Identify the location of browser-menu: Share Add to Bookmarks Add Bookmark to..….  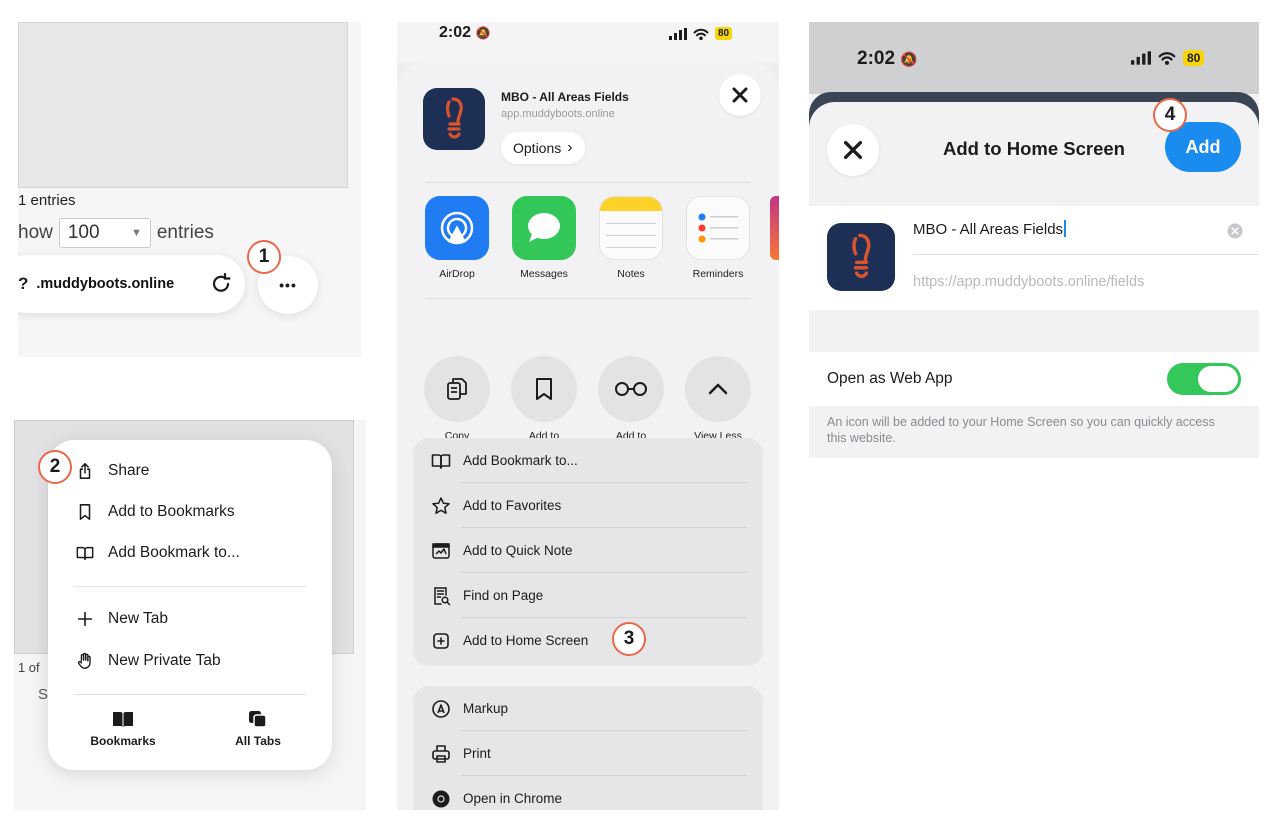
(190, 605).